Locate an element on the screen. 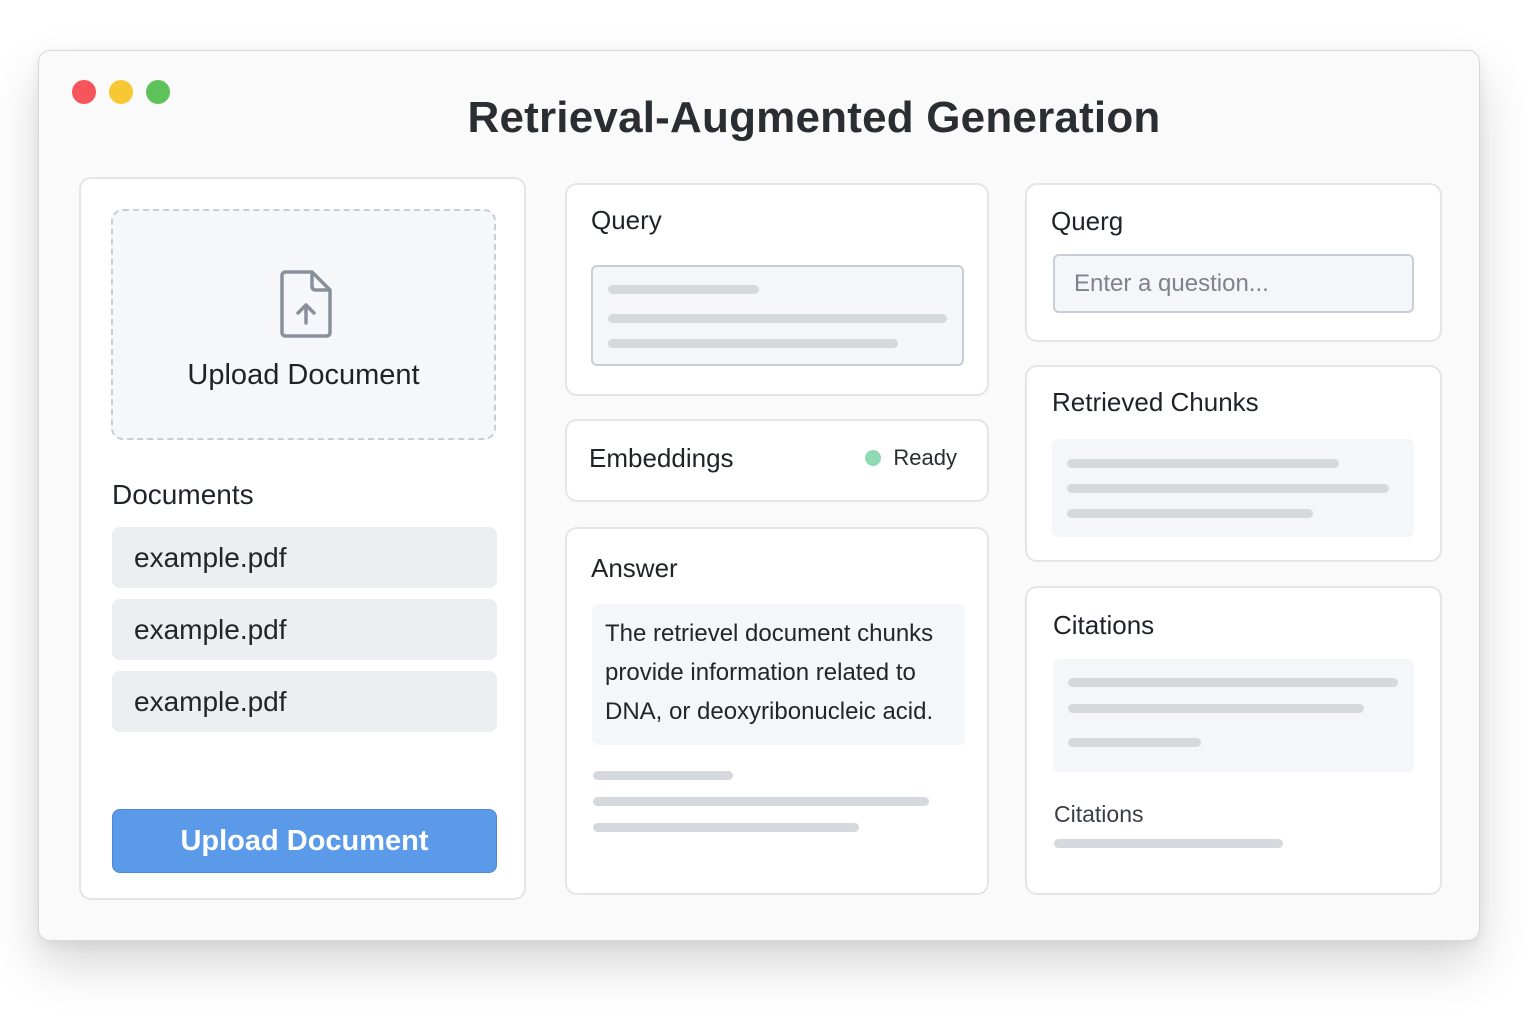 Image resolution: width=1536 pixels, height=1024 pixels. file-upload-icon is located at coordinates (306, 304).